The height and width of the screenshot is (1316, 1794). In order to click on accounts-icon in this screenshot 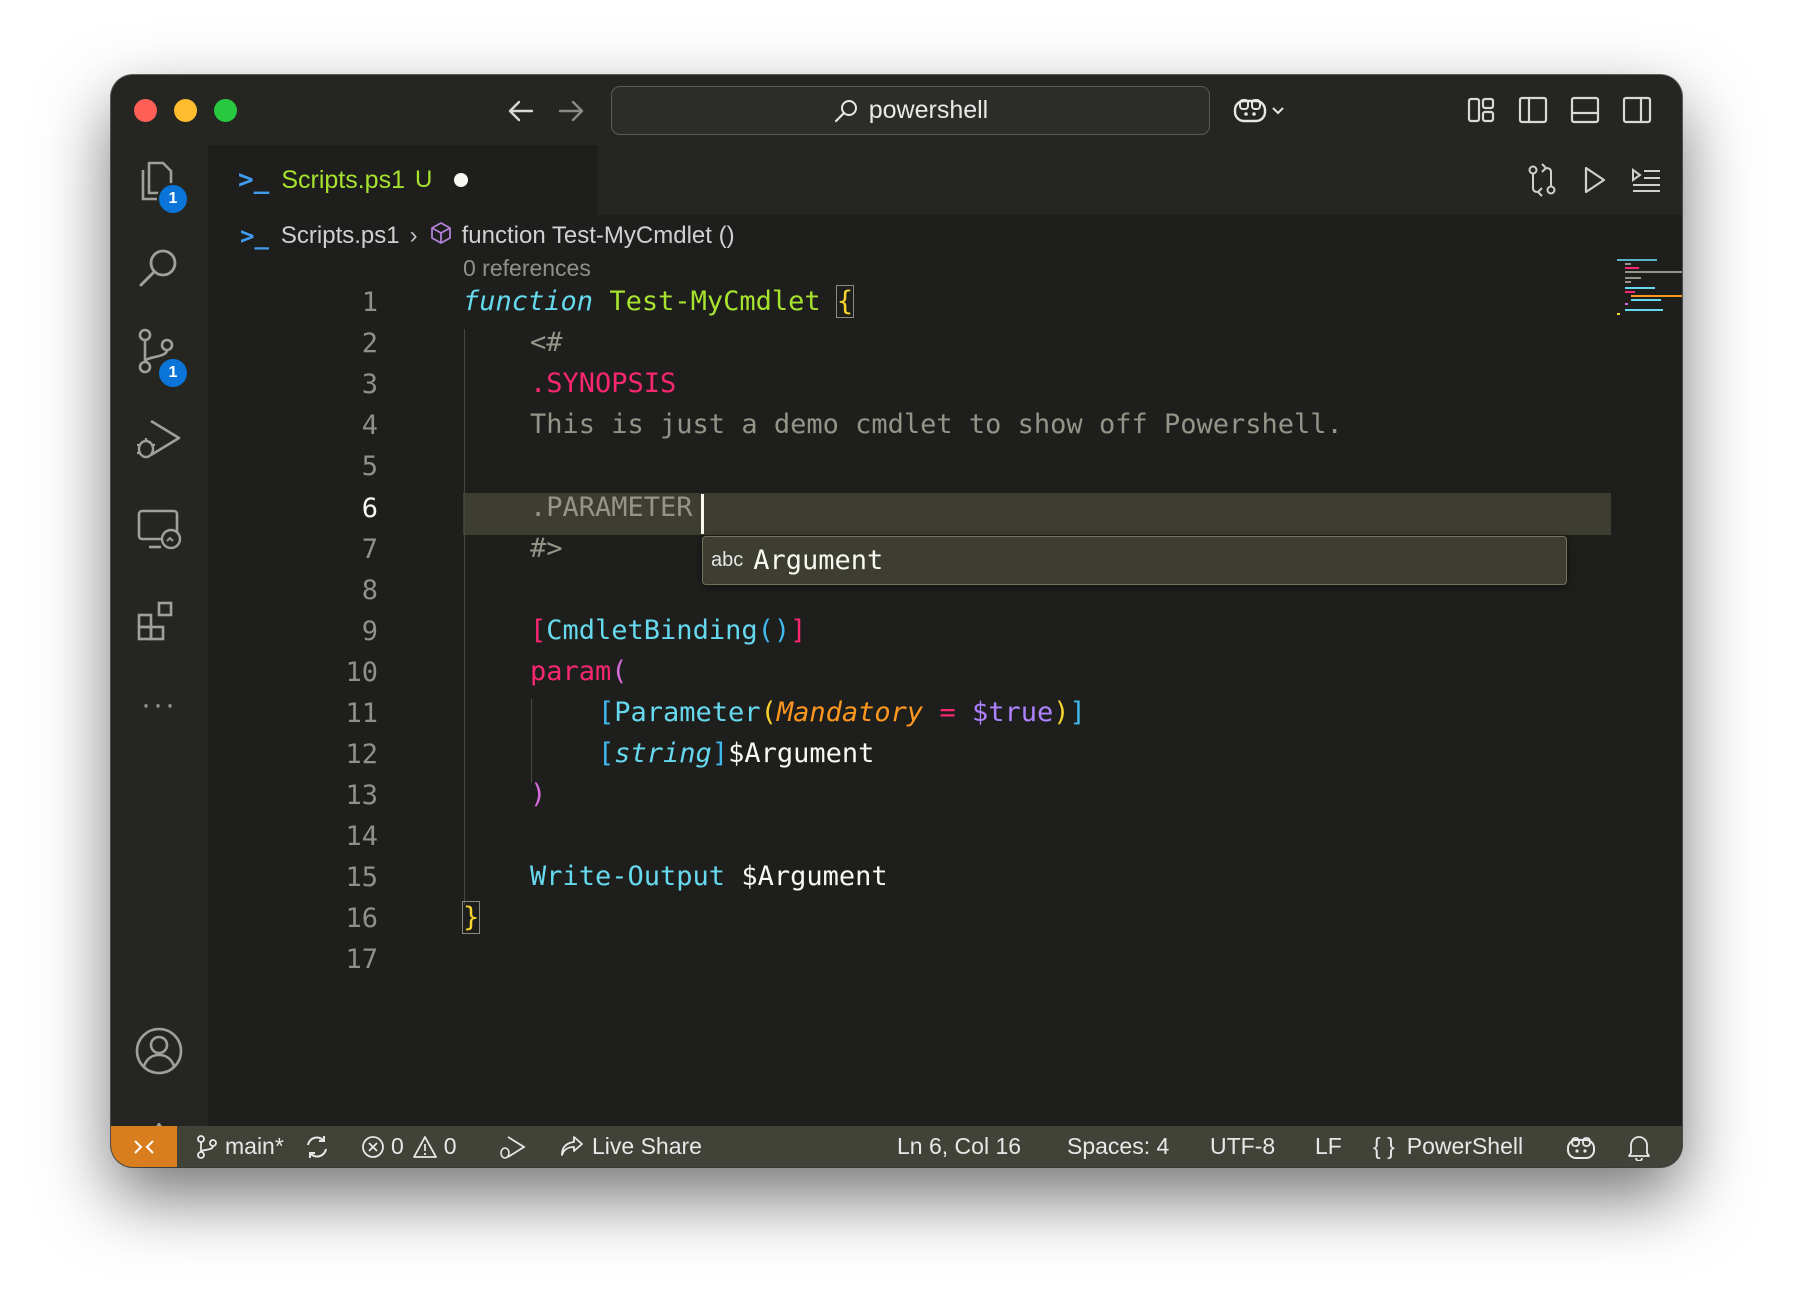, I will do `click(159, 1051)`.